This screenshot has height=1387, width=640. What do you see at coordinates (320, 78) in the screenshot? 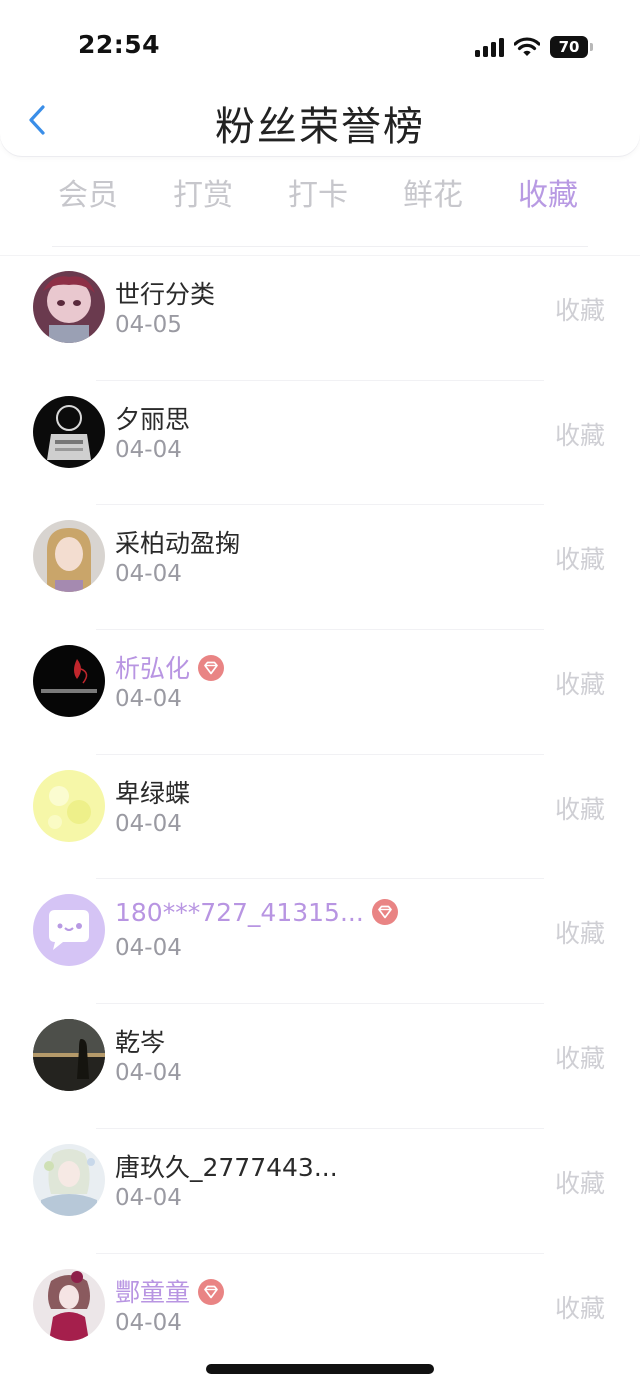
I see `navigation-header: 22:54 70 粉丝荣誉榜` at bounding box center [320, 78].